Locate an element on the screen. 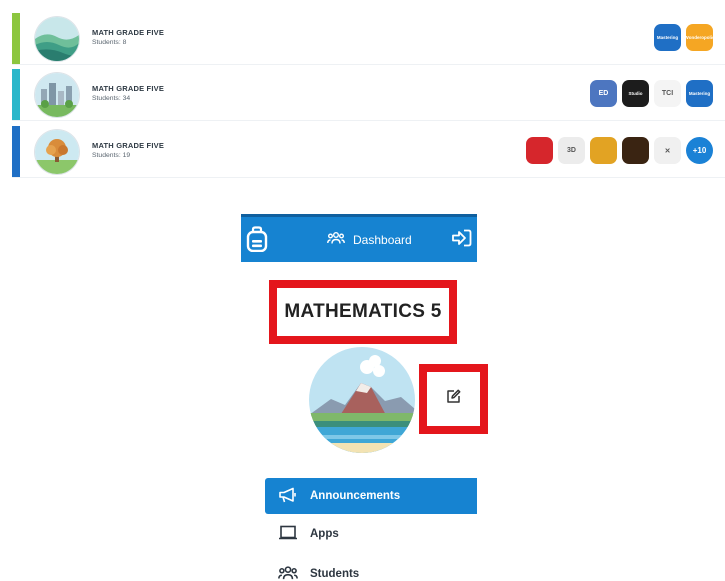 This screenshot has height=581, width=725. student-count: Students: 8 is located at coordinates (109, 42).